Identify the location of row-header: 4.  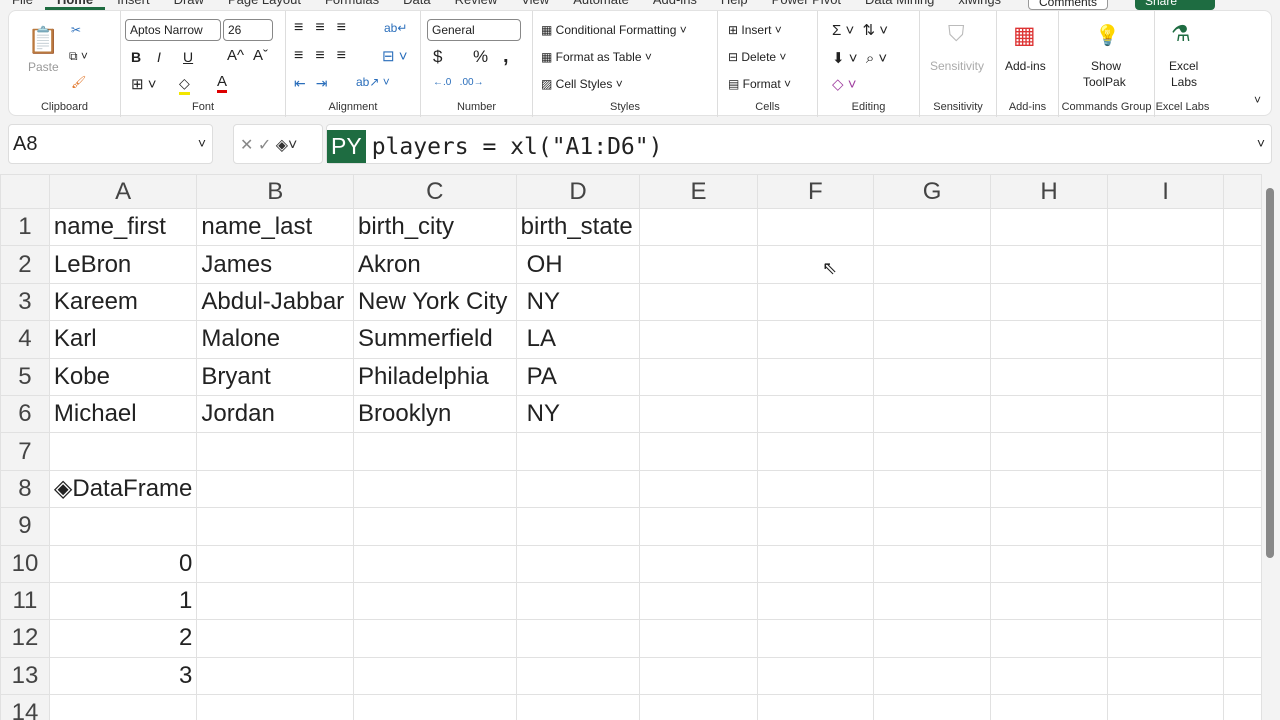
(25, 339).